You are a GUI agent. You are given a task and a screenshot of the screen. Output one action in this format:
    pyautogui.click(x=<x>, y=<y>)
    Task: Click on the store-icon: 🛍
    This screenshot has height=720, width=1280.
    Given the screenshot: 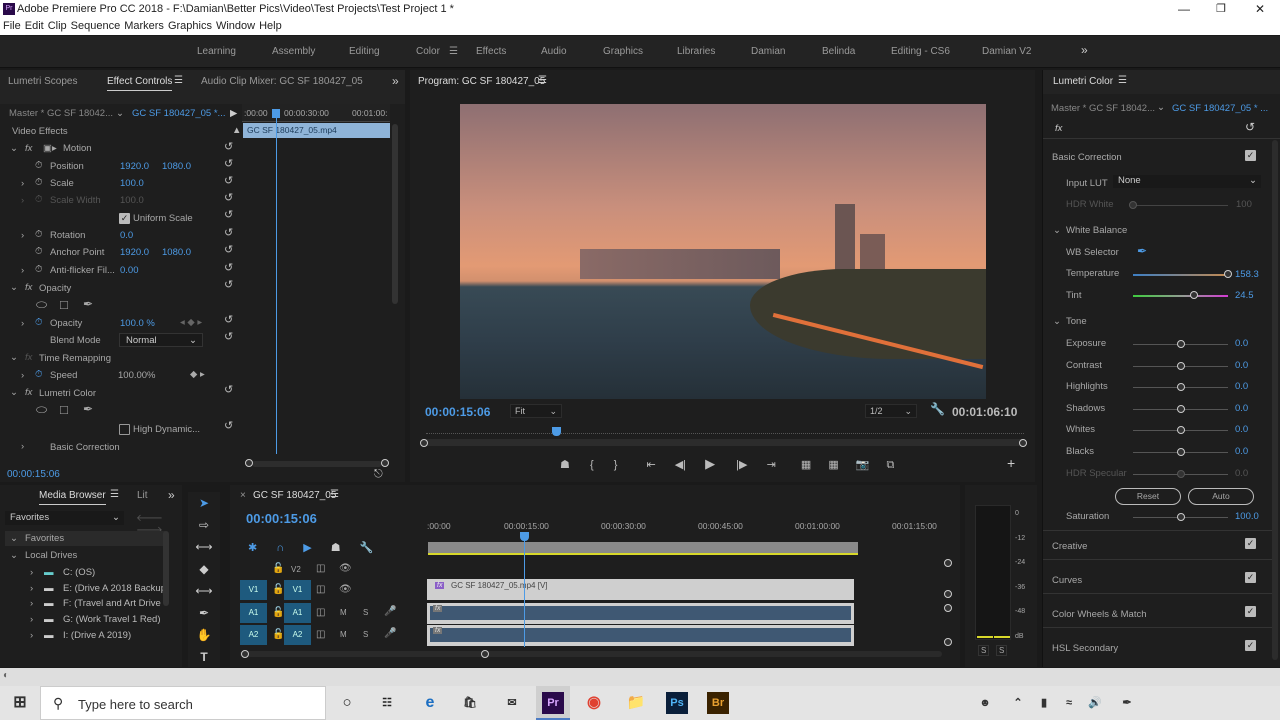 What is the action you would take?
    pyautogui.click(x=470, y=703)
    